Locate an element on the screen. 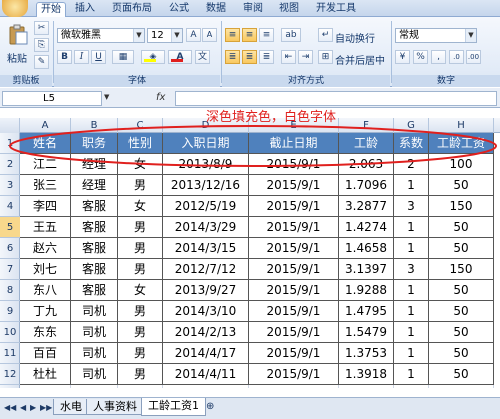 The width and height of the screenshot is (500, 419). row-header: 8 is located at coordinates (10, 290).